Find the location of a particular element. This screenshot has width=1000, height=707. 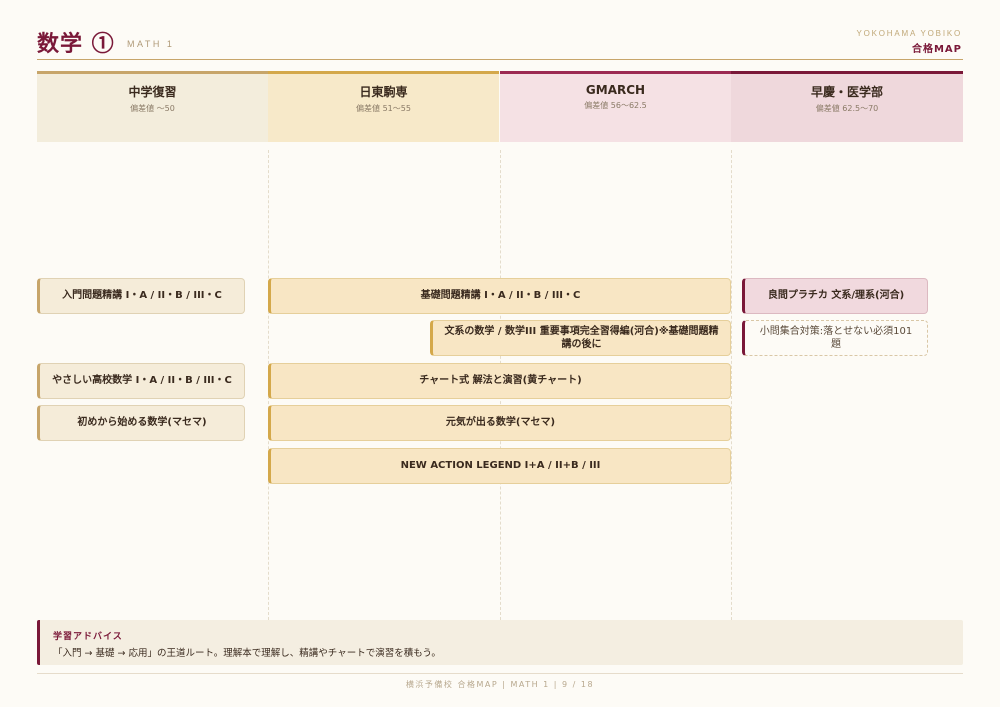

book-card-kiso: 基礎問題精講 I・A / II・B / III・C is located at coordinates (499, 296).